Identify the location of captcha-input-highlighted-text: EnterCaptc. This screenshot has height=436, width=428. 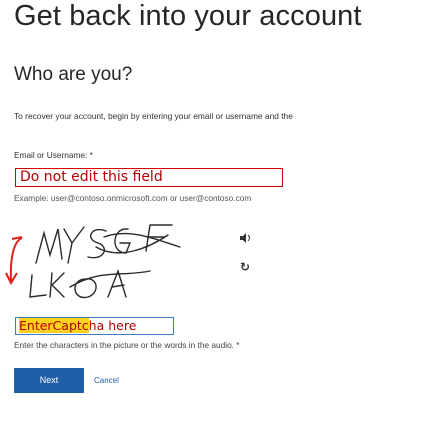
(54, 325).